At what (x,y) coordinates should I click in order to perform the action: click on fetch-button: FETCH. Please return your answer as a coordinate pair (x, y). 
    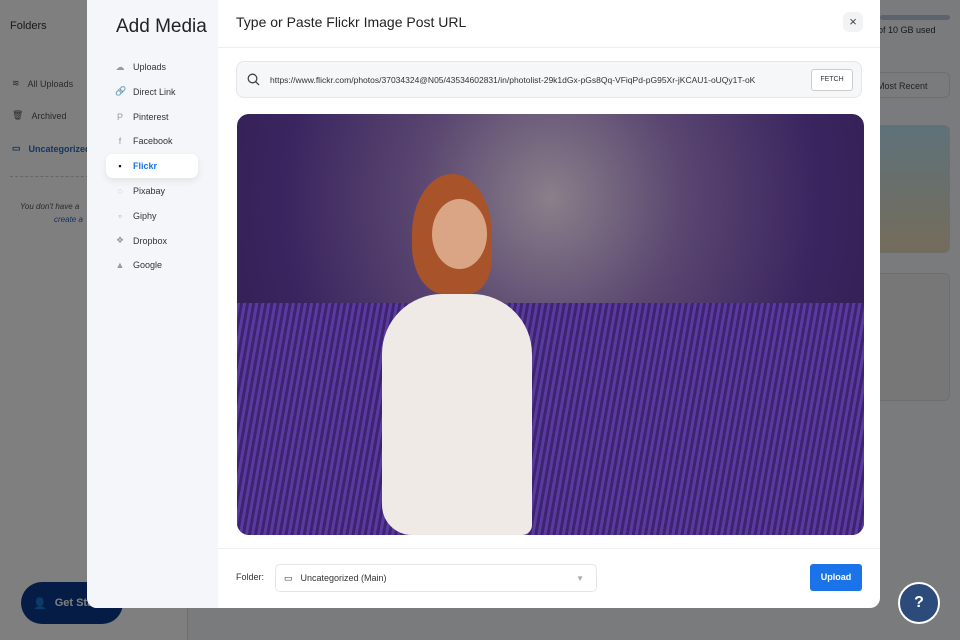
    Looking at the image, I should click on (832, 80).